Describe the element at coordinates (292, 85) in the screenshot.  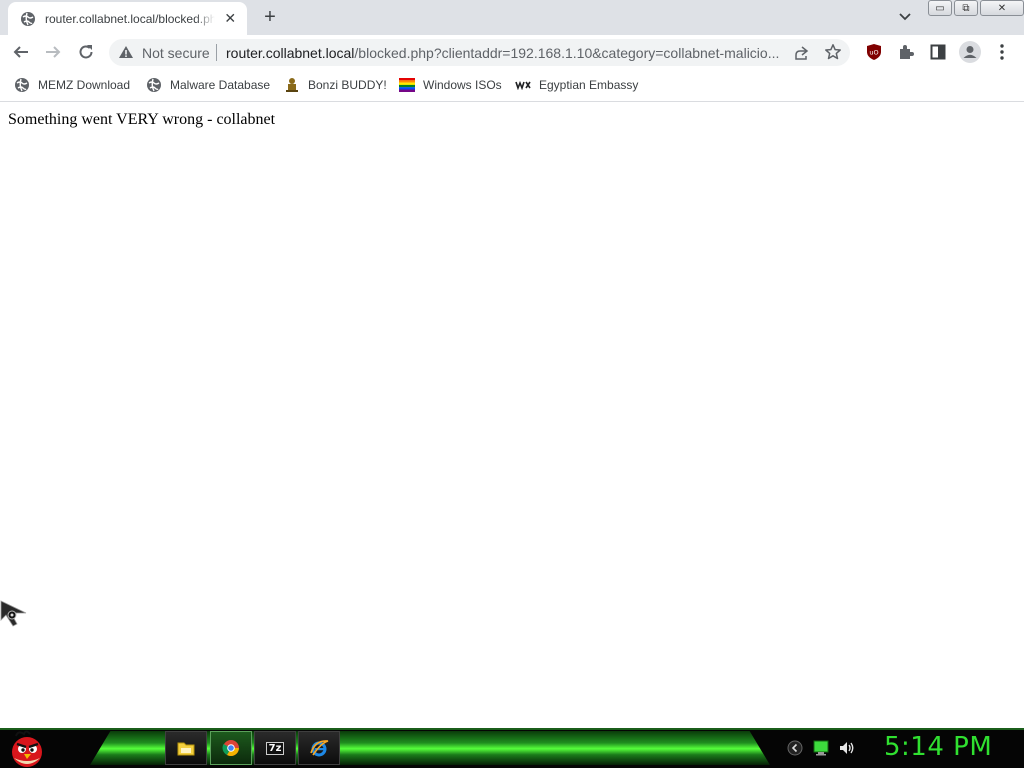
I see `bonzi-icon` at that location.